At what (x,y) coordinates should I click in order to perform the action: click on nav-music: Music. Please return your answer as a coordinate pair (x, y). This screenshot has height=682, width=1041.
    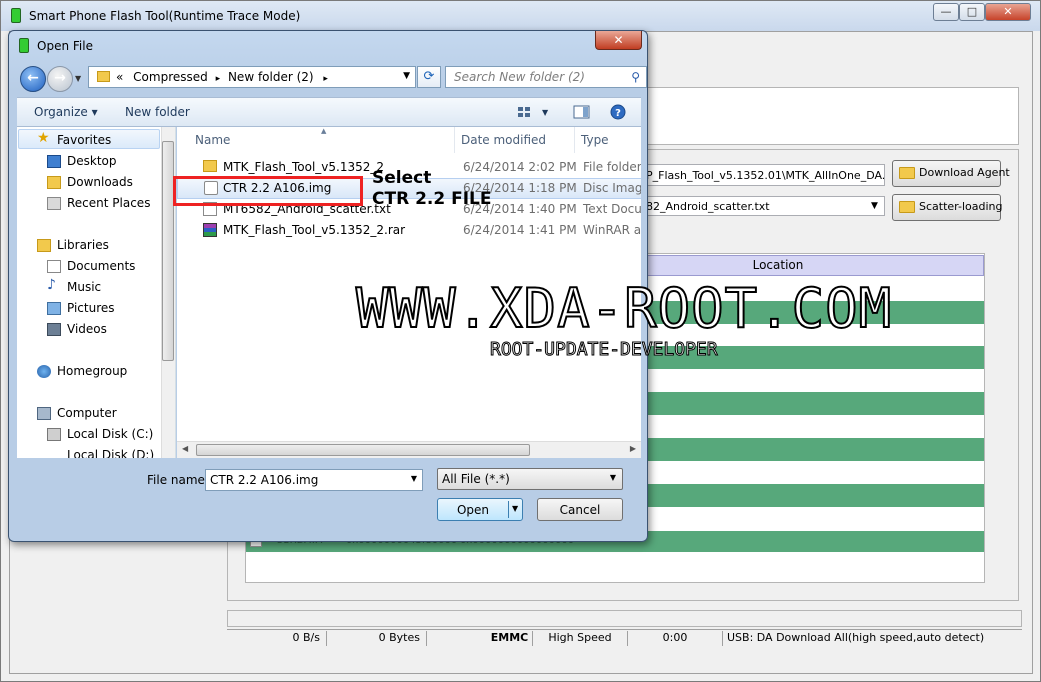
    Looking at the image, I should click on (84, 287).